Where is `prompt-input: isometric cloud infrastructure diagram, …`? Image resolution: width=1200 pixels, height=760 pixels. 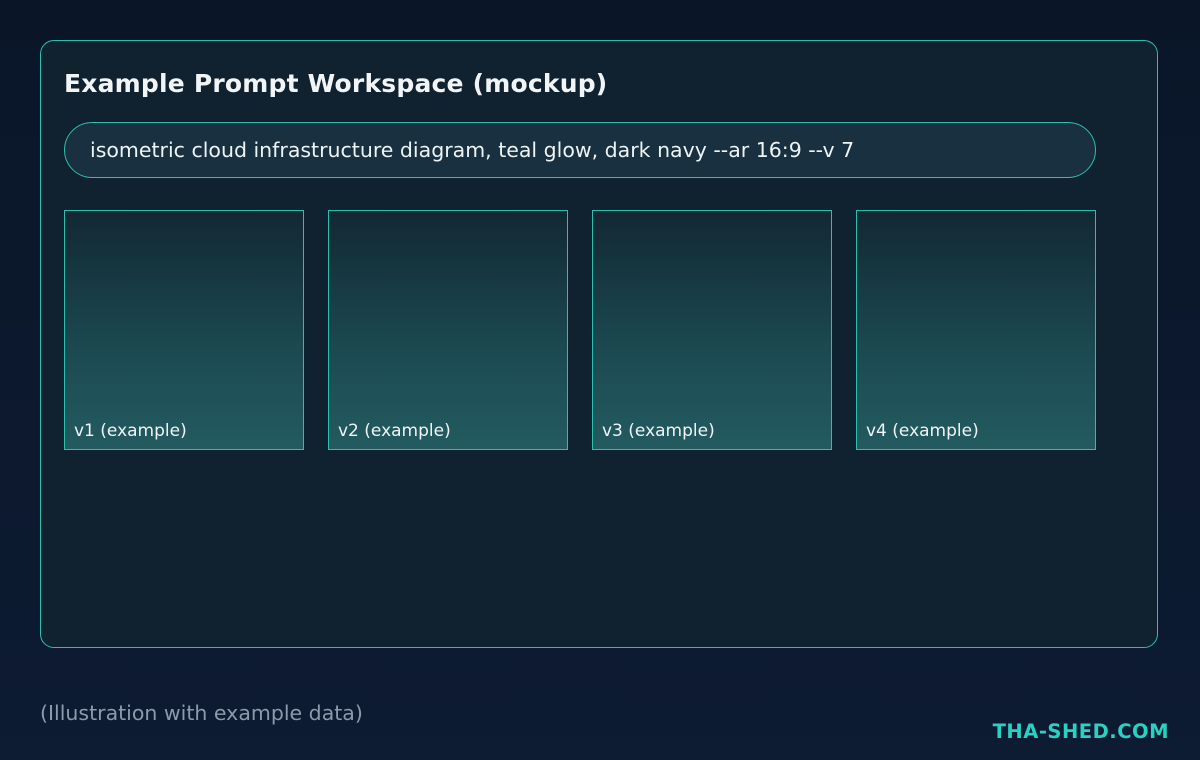
prompt-input: isometric cloud infrastructure diagram, … is located at coordinates (580, 150).